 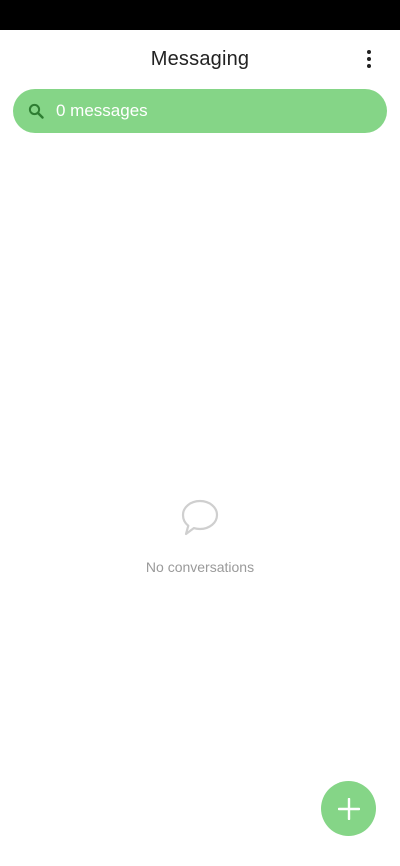 I want to click on chat-bubble-icon, so click(x=200, y=519).